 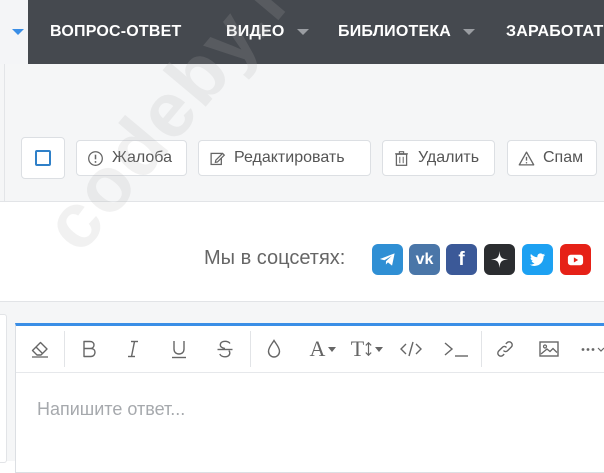 I want to click on editor-toolbar: A T, so click(x=310, y=349).